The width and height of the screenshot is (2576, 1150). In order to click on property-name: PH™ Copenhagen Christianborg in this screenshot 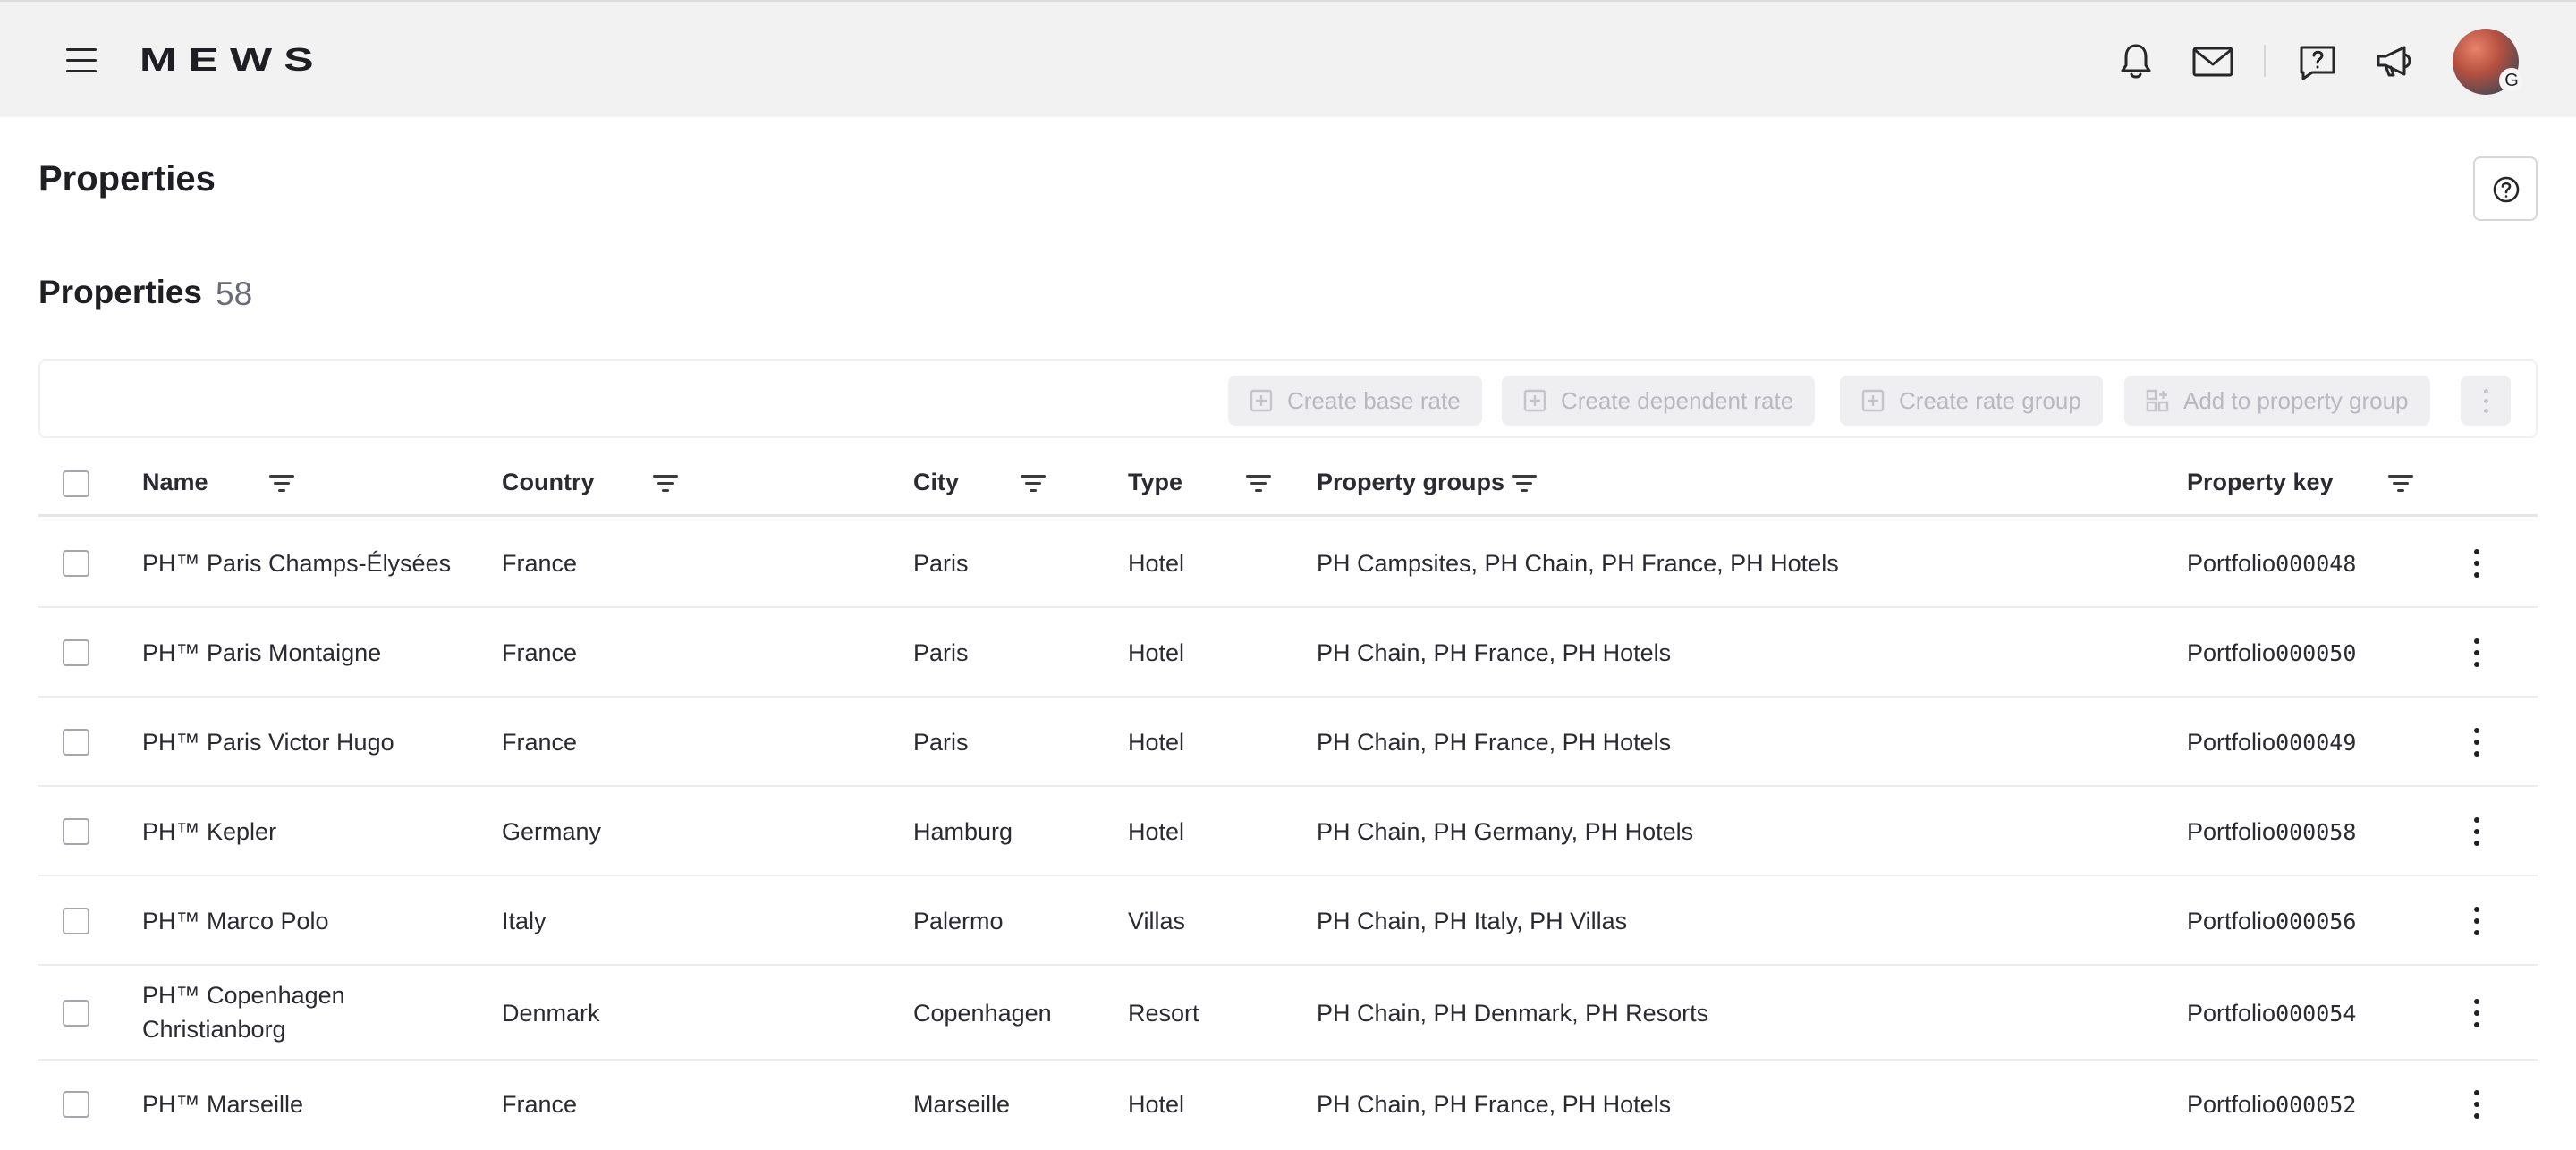, I will do `click(243, 1012)`.